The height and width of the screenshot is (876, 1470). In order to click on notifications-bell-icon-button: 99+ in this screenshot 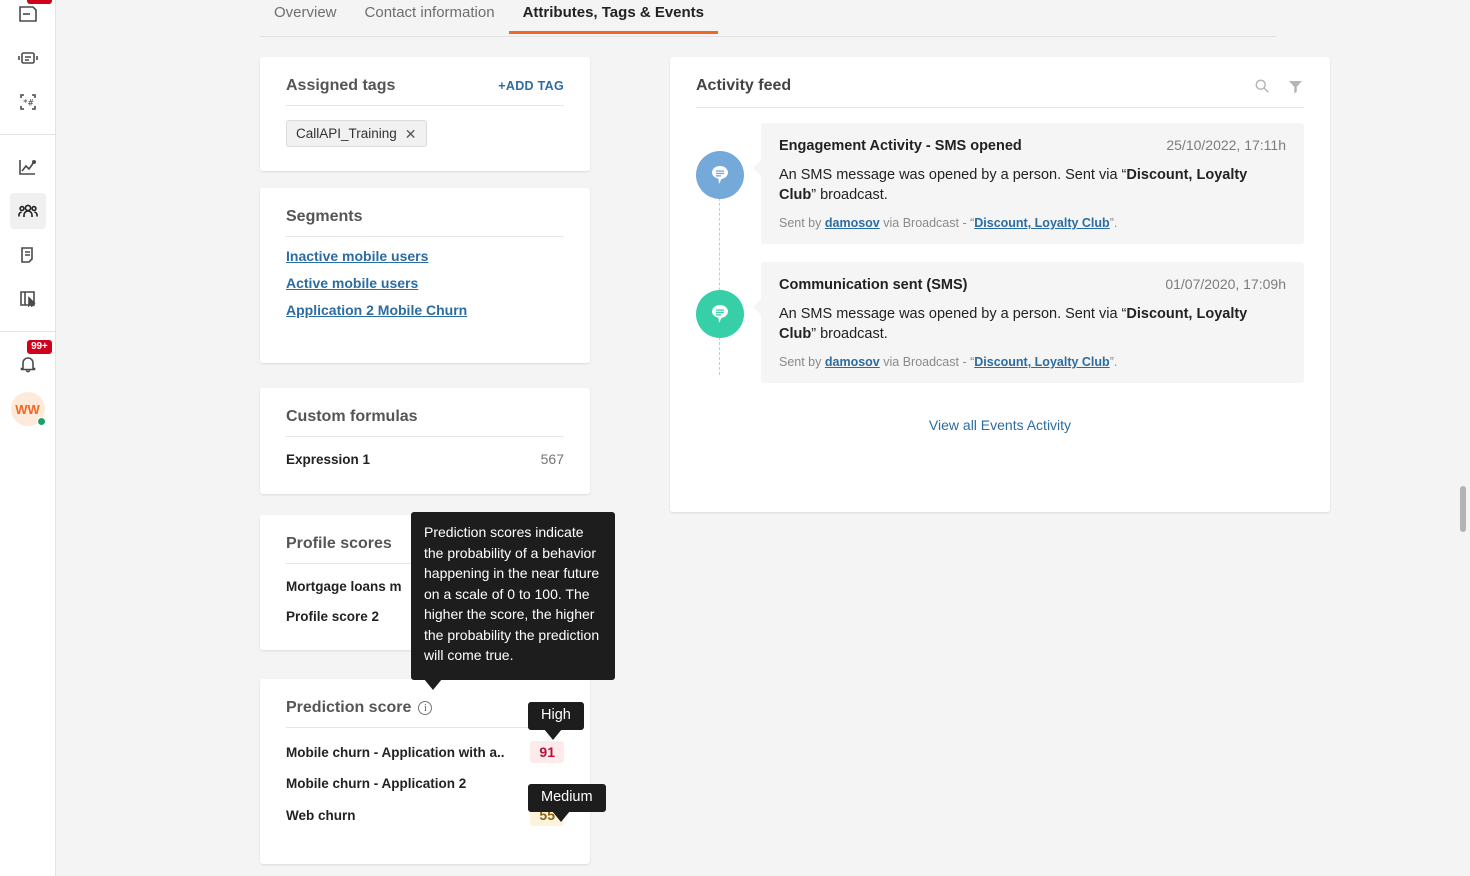, I will do `click(31, 361)`.